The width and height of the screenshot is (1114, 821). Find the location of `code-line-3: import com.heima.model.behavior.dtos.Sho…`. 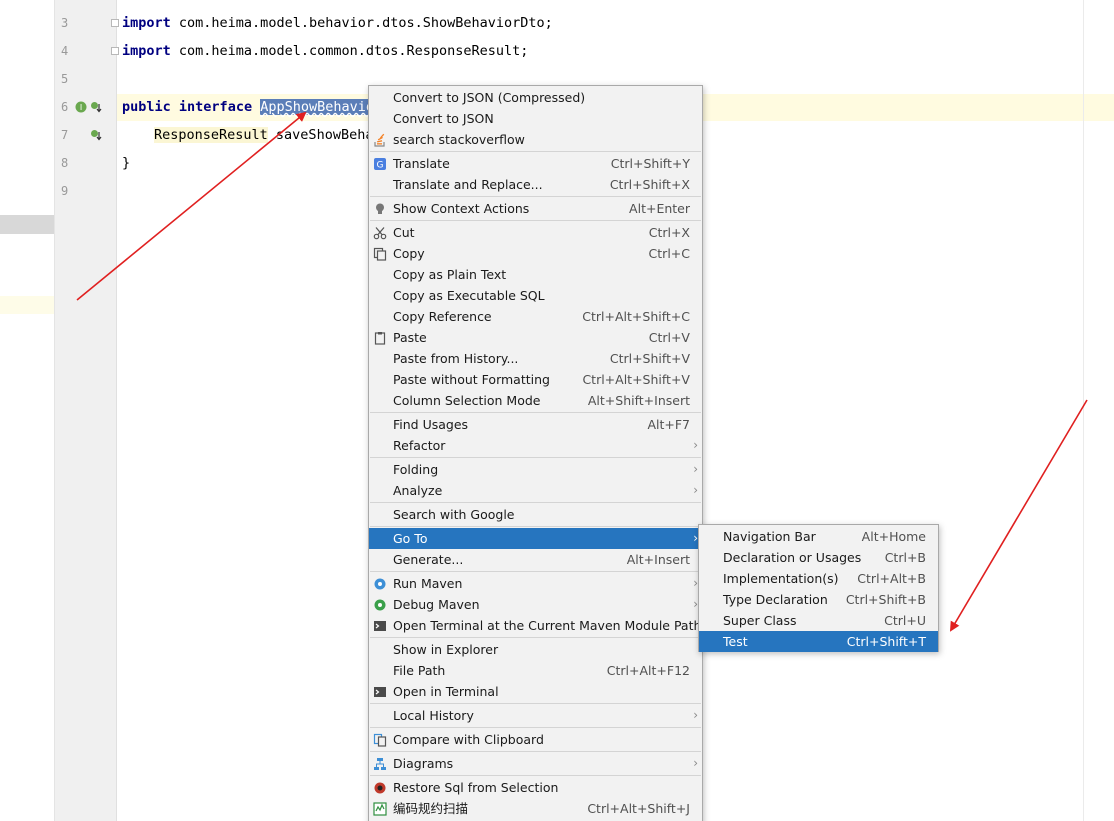

code-line-3: import com.heima.model.behavior.dtos.Sho… is located at coordinates (337, 23).